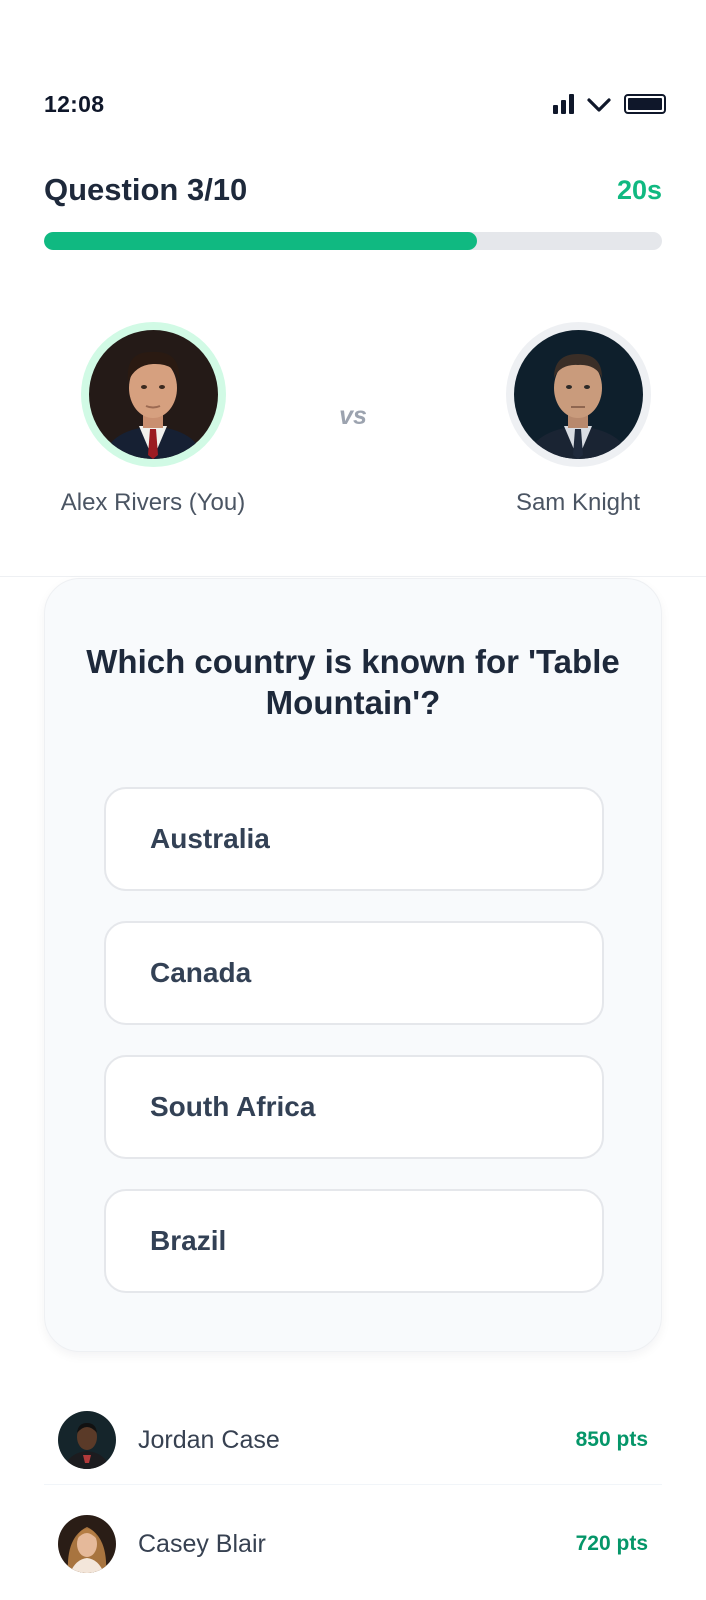  What do you see at coordinates (260, 241) in the screenshot?
I see `quiz-progress-fill` at bounding box center [260, 241].